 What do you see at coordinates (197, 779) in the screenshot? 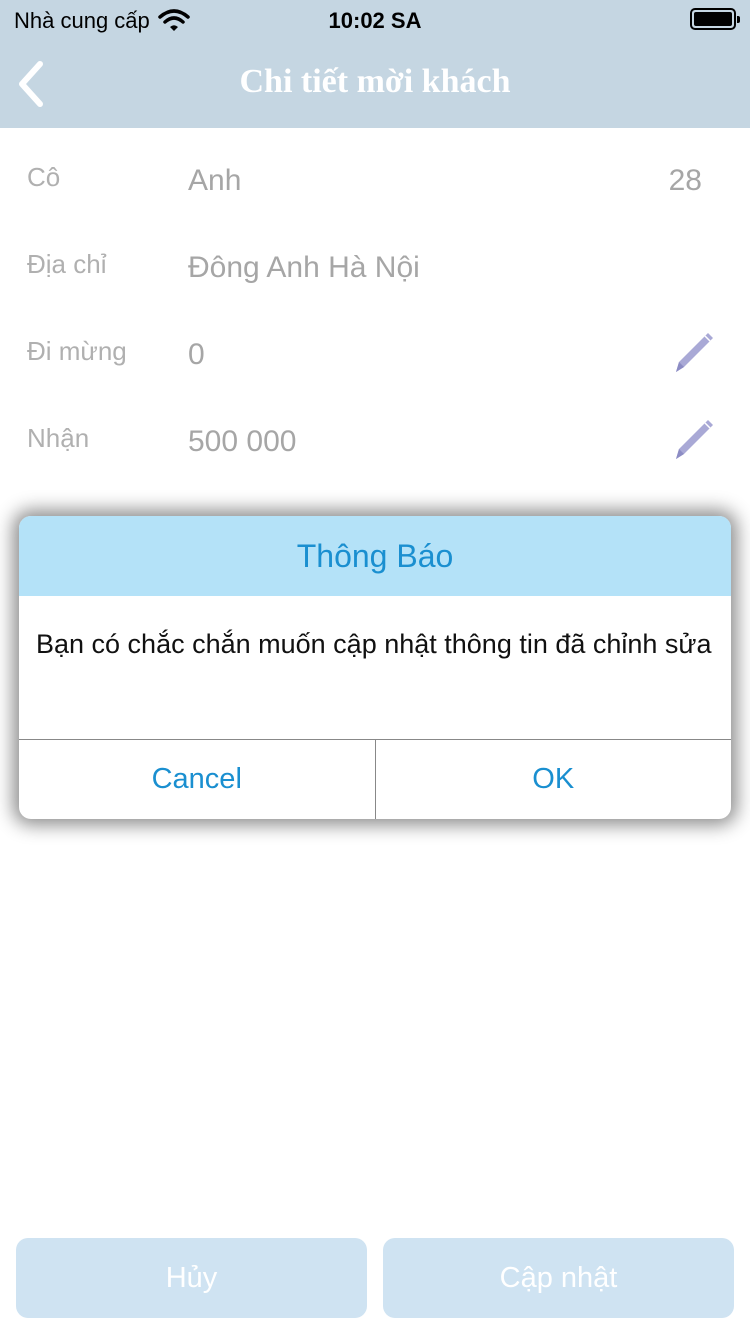
I see `dialog-cancel-button: Cancel` at bounding box center [197, 779].